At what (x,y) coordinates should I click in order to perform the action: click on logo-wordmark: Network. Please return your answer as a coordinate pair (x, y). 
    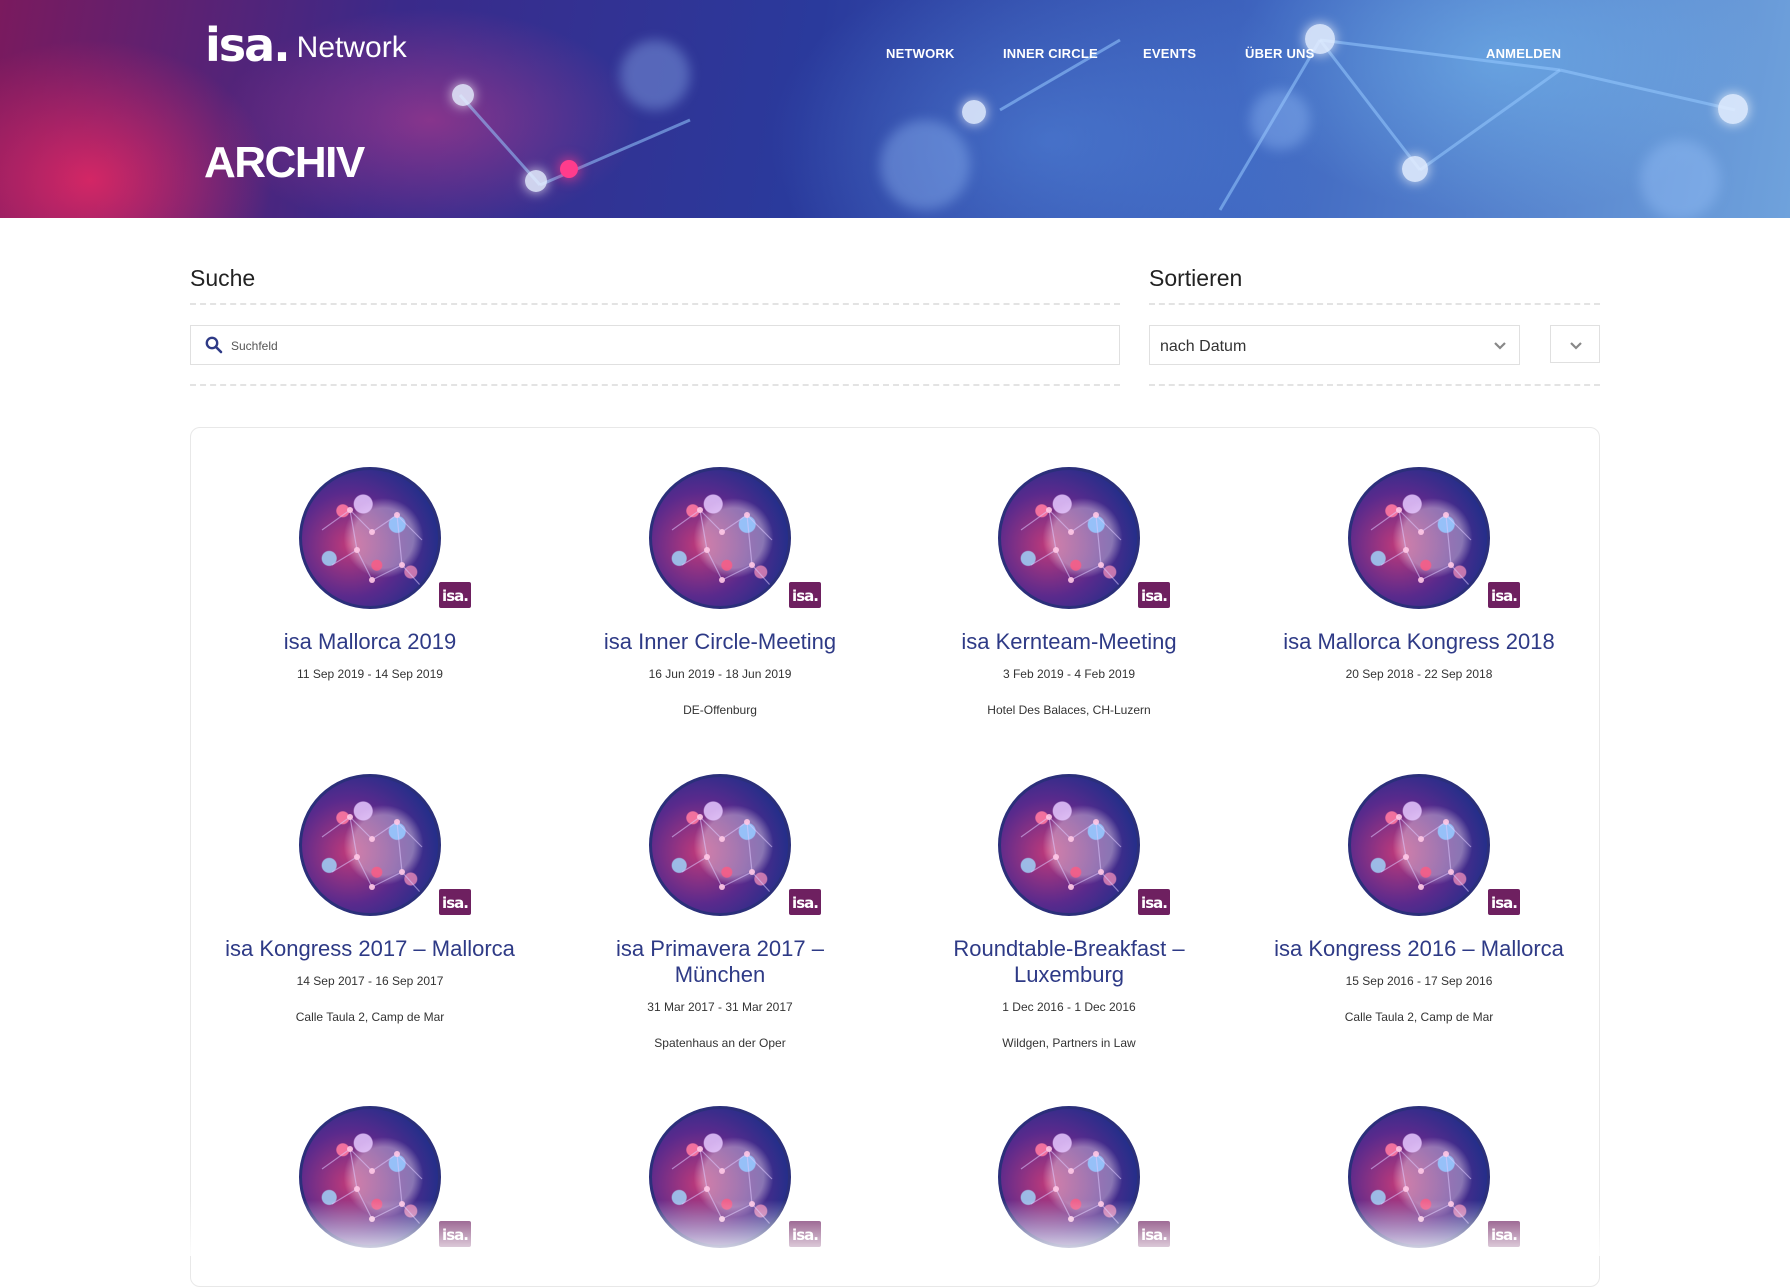
    Looking at the image, I should click on (351, 47).